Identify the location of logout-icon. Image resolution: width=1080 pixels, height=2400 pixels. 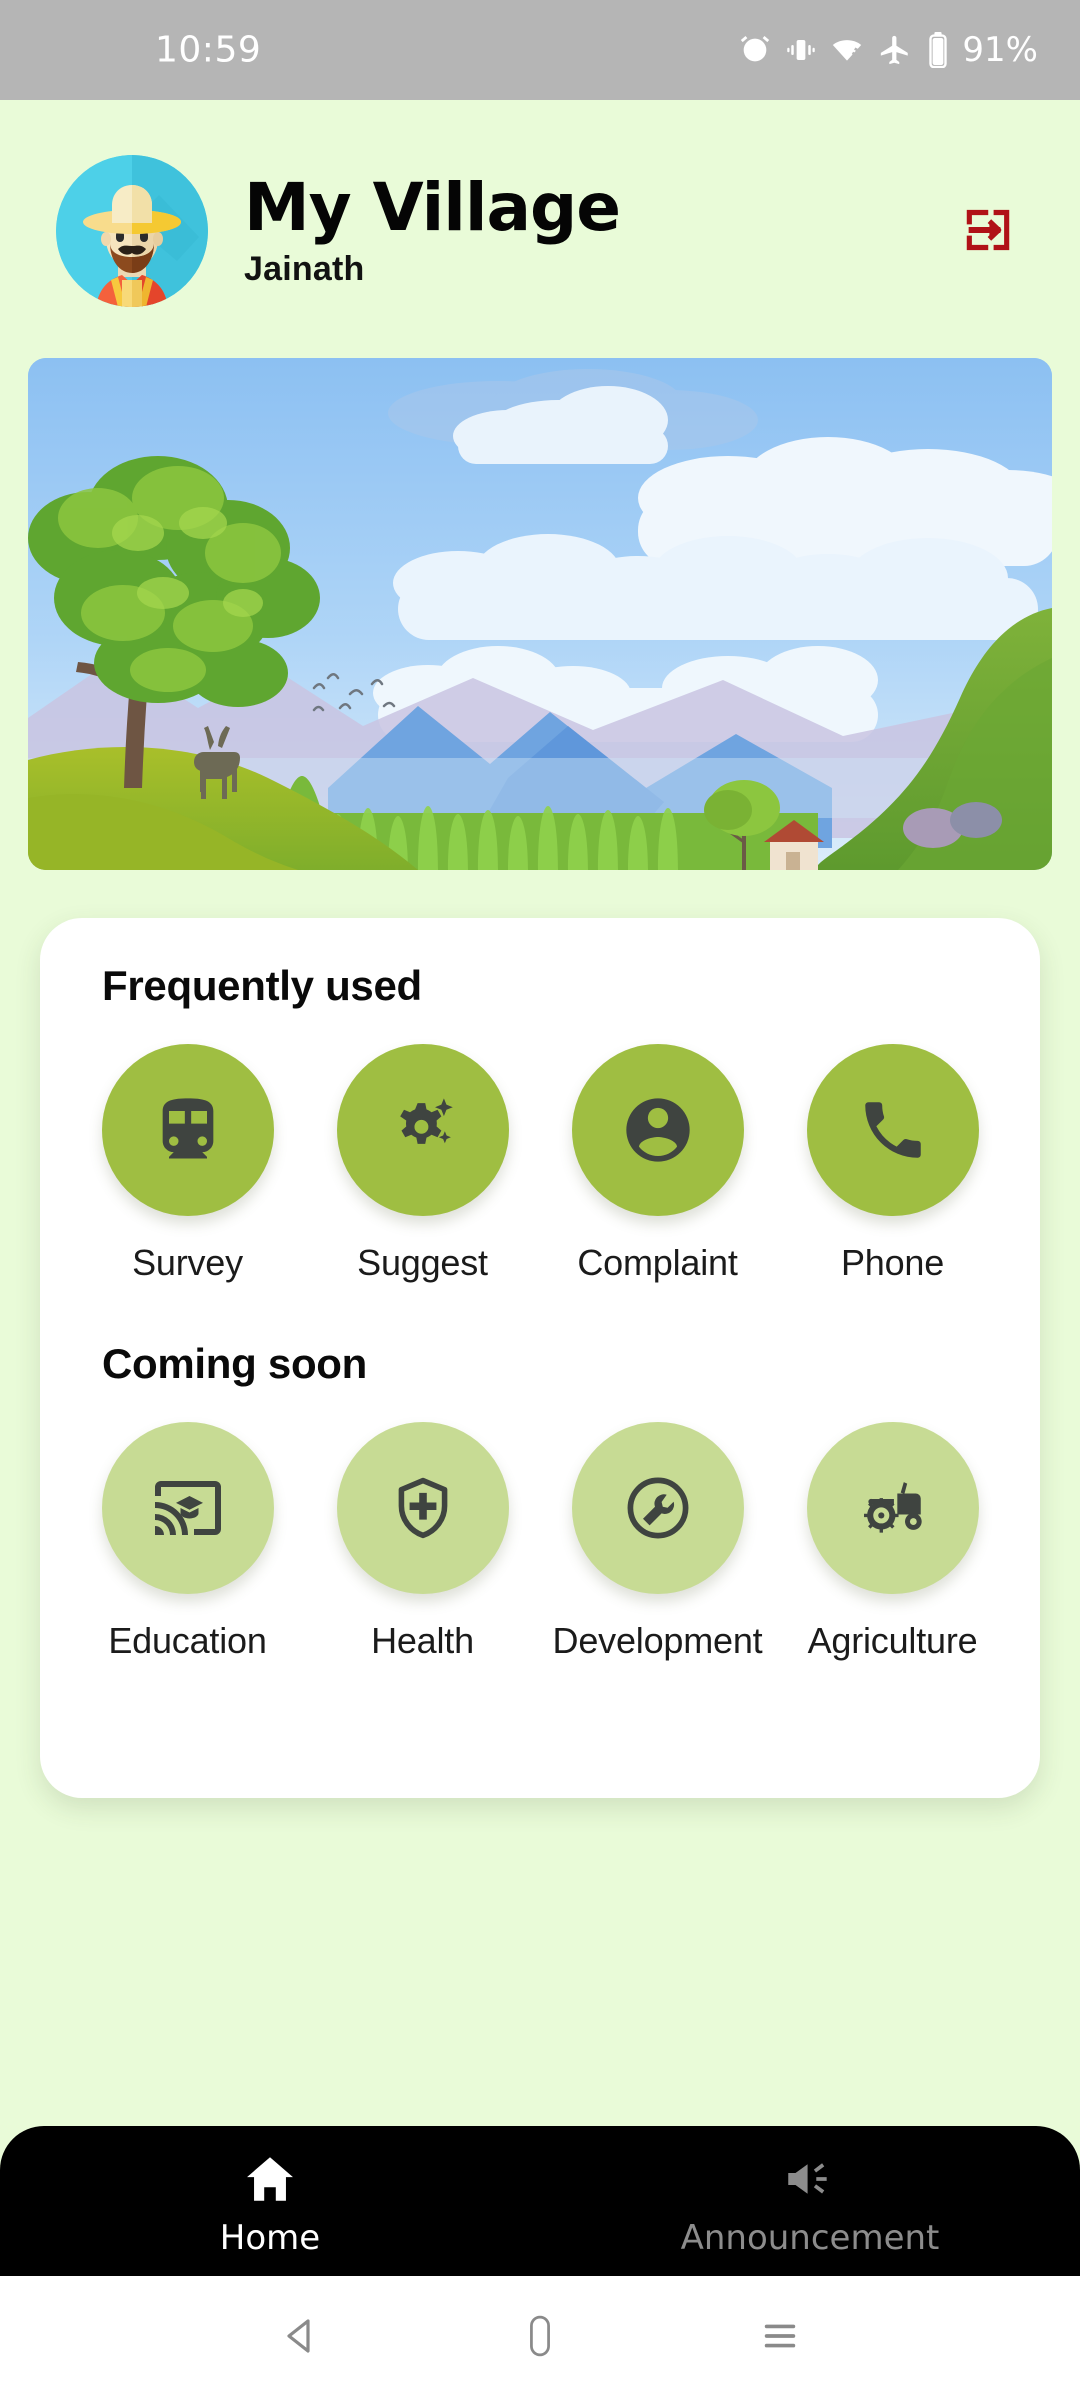
(988, 231).